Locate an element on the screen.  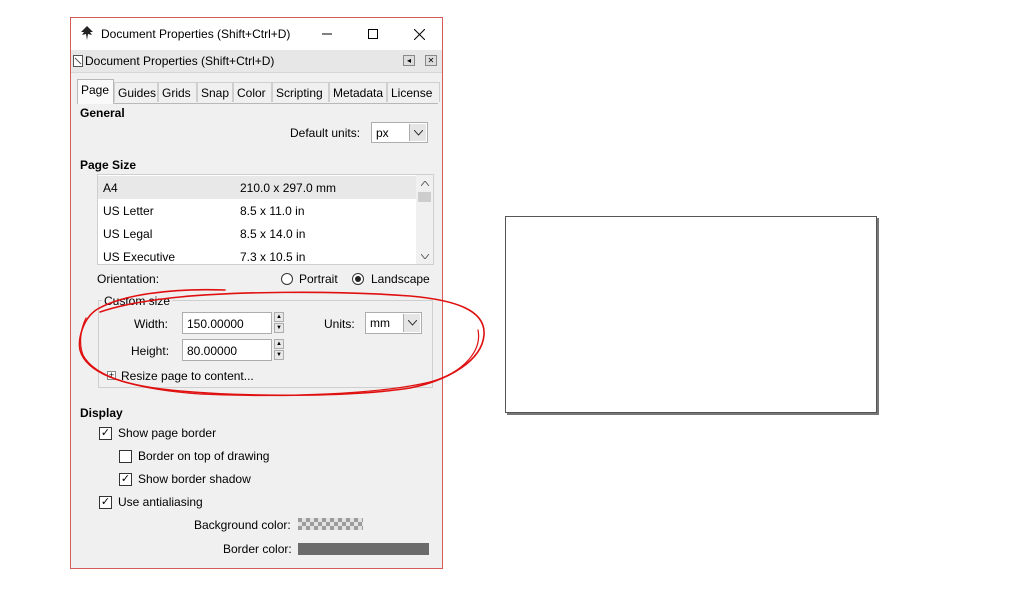
maximize-button is located at coordinates (373, 34).